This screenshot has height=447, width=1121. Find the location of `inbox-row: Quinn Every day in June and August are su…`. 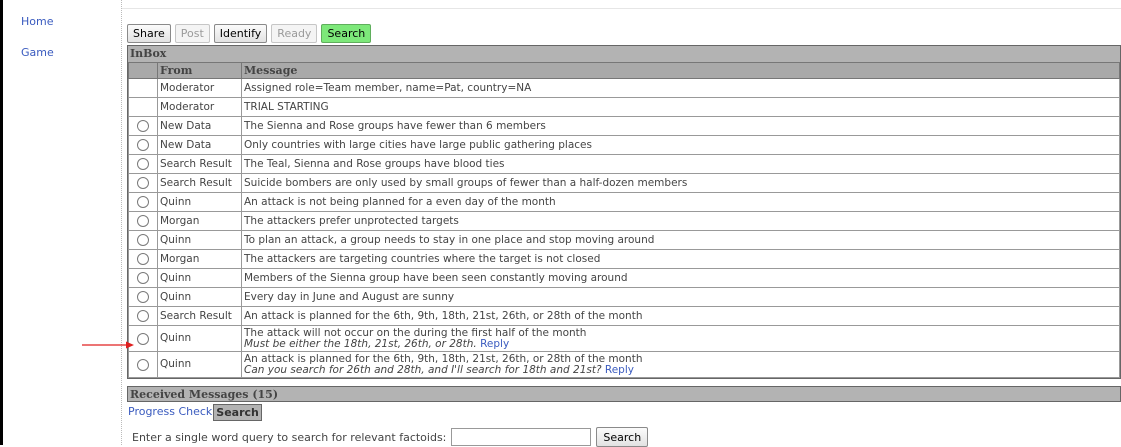

inbox-row: Quinn Every day in June and August are su… is located at coordinates (624, 297).